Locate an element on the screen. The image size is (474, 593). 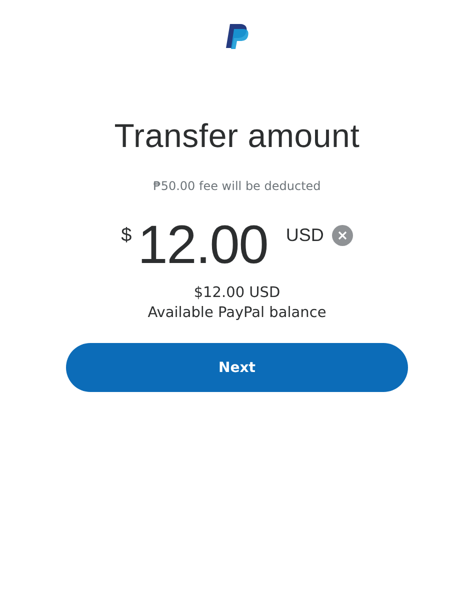
close-icon is located at coordinates (342, 235).